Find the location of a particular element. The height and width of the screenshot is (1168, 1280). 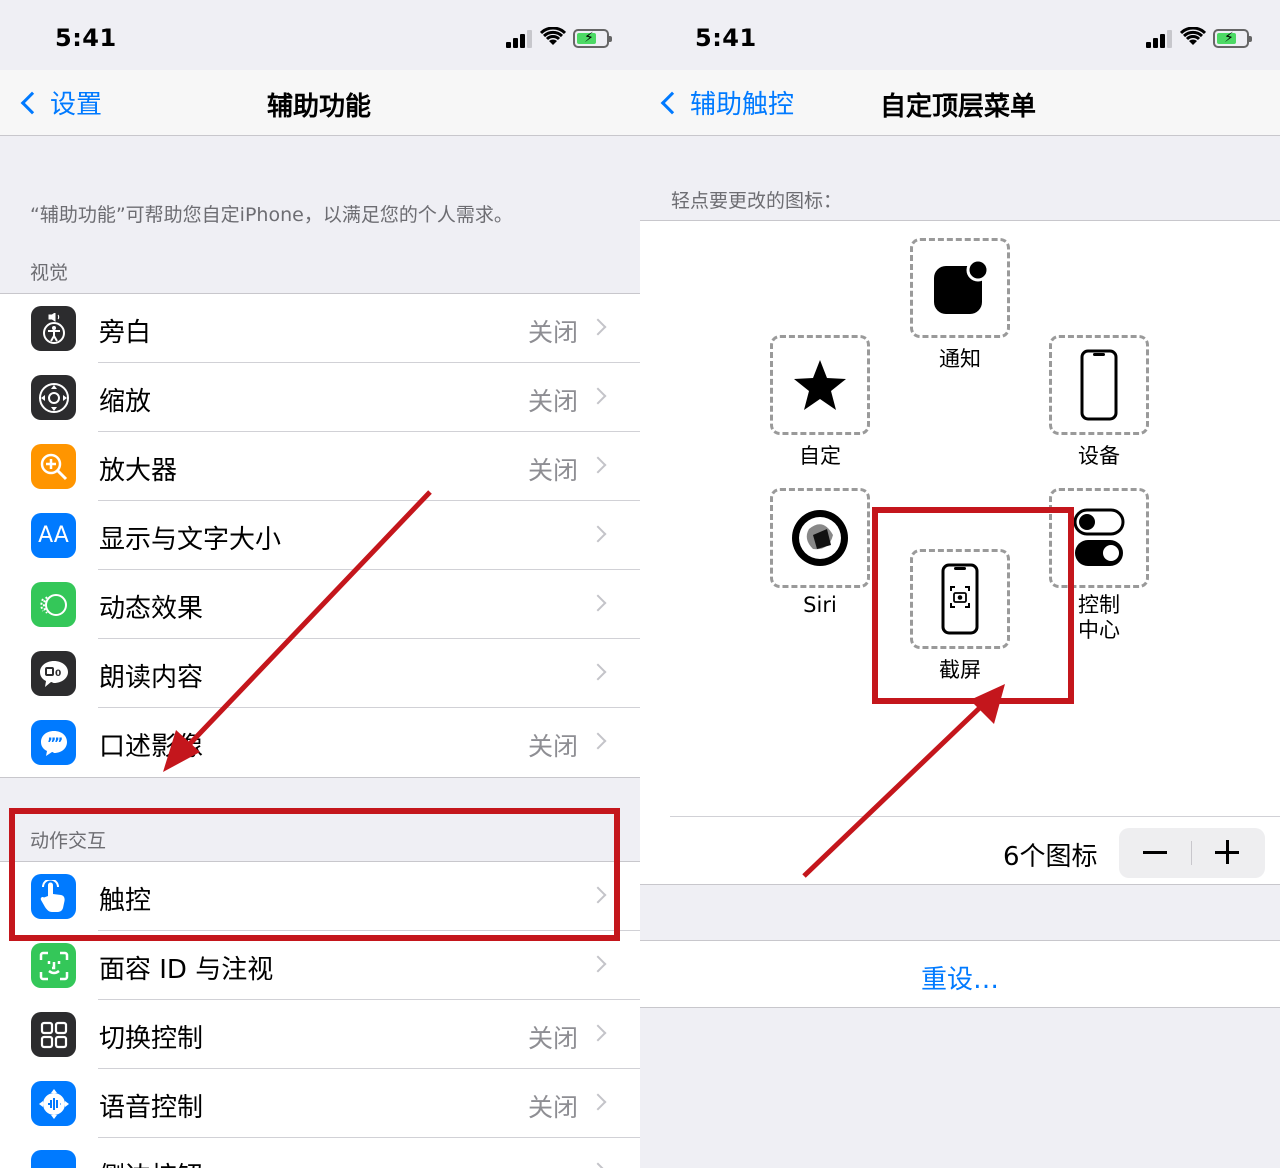

magnifier-icon is located at coordinates (53, 466).